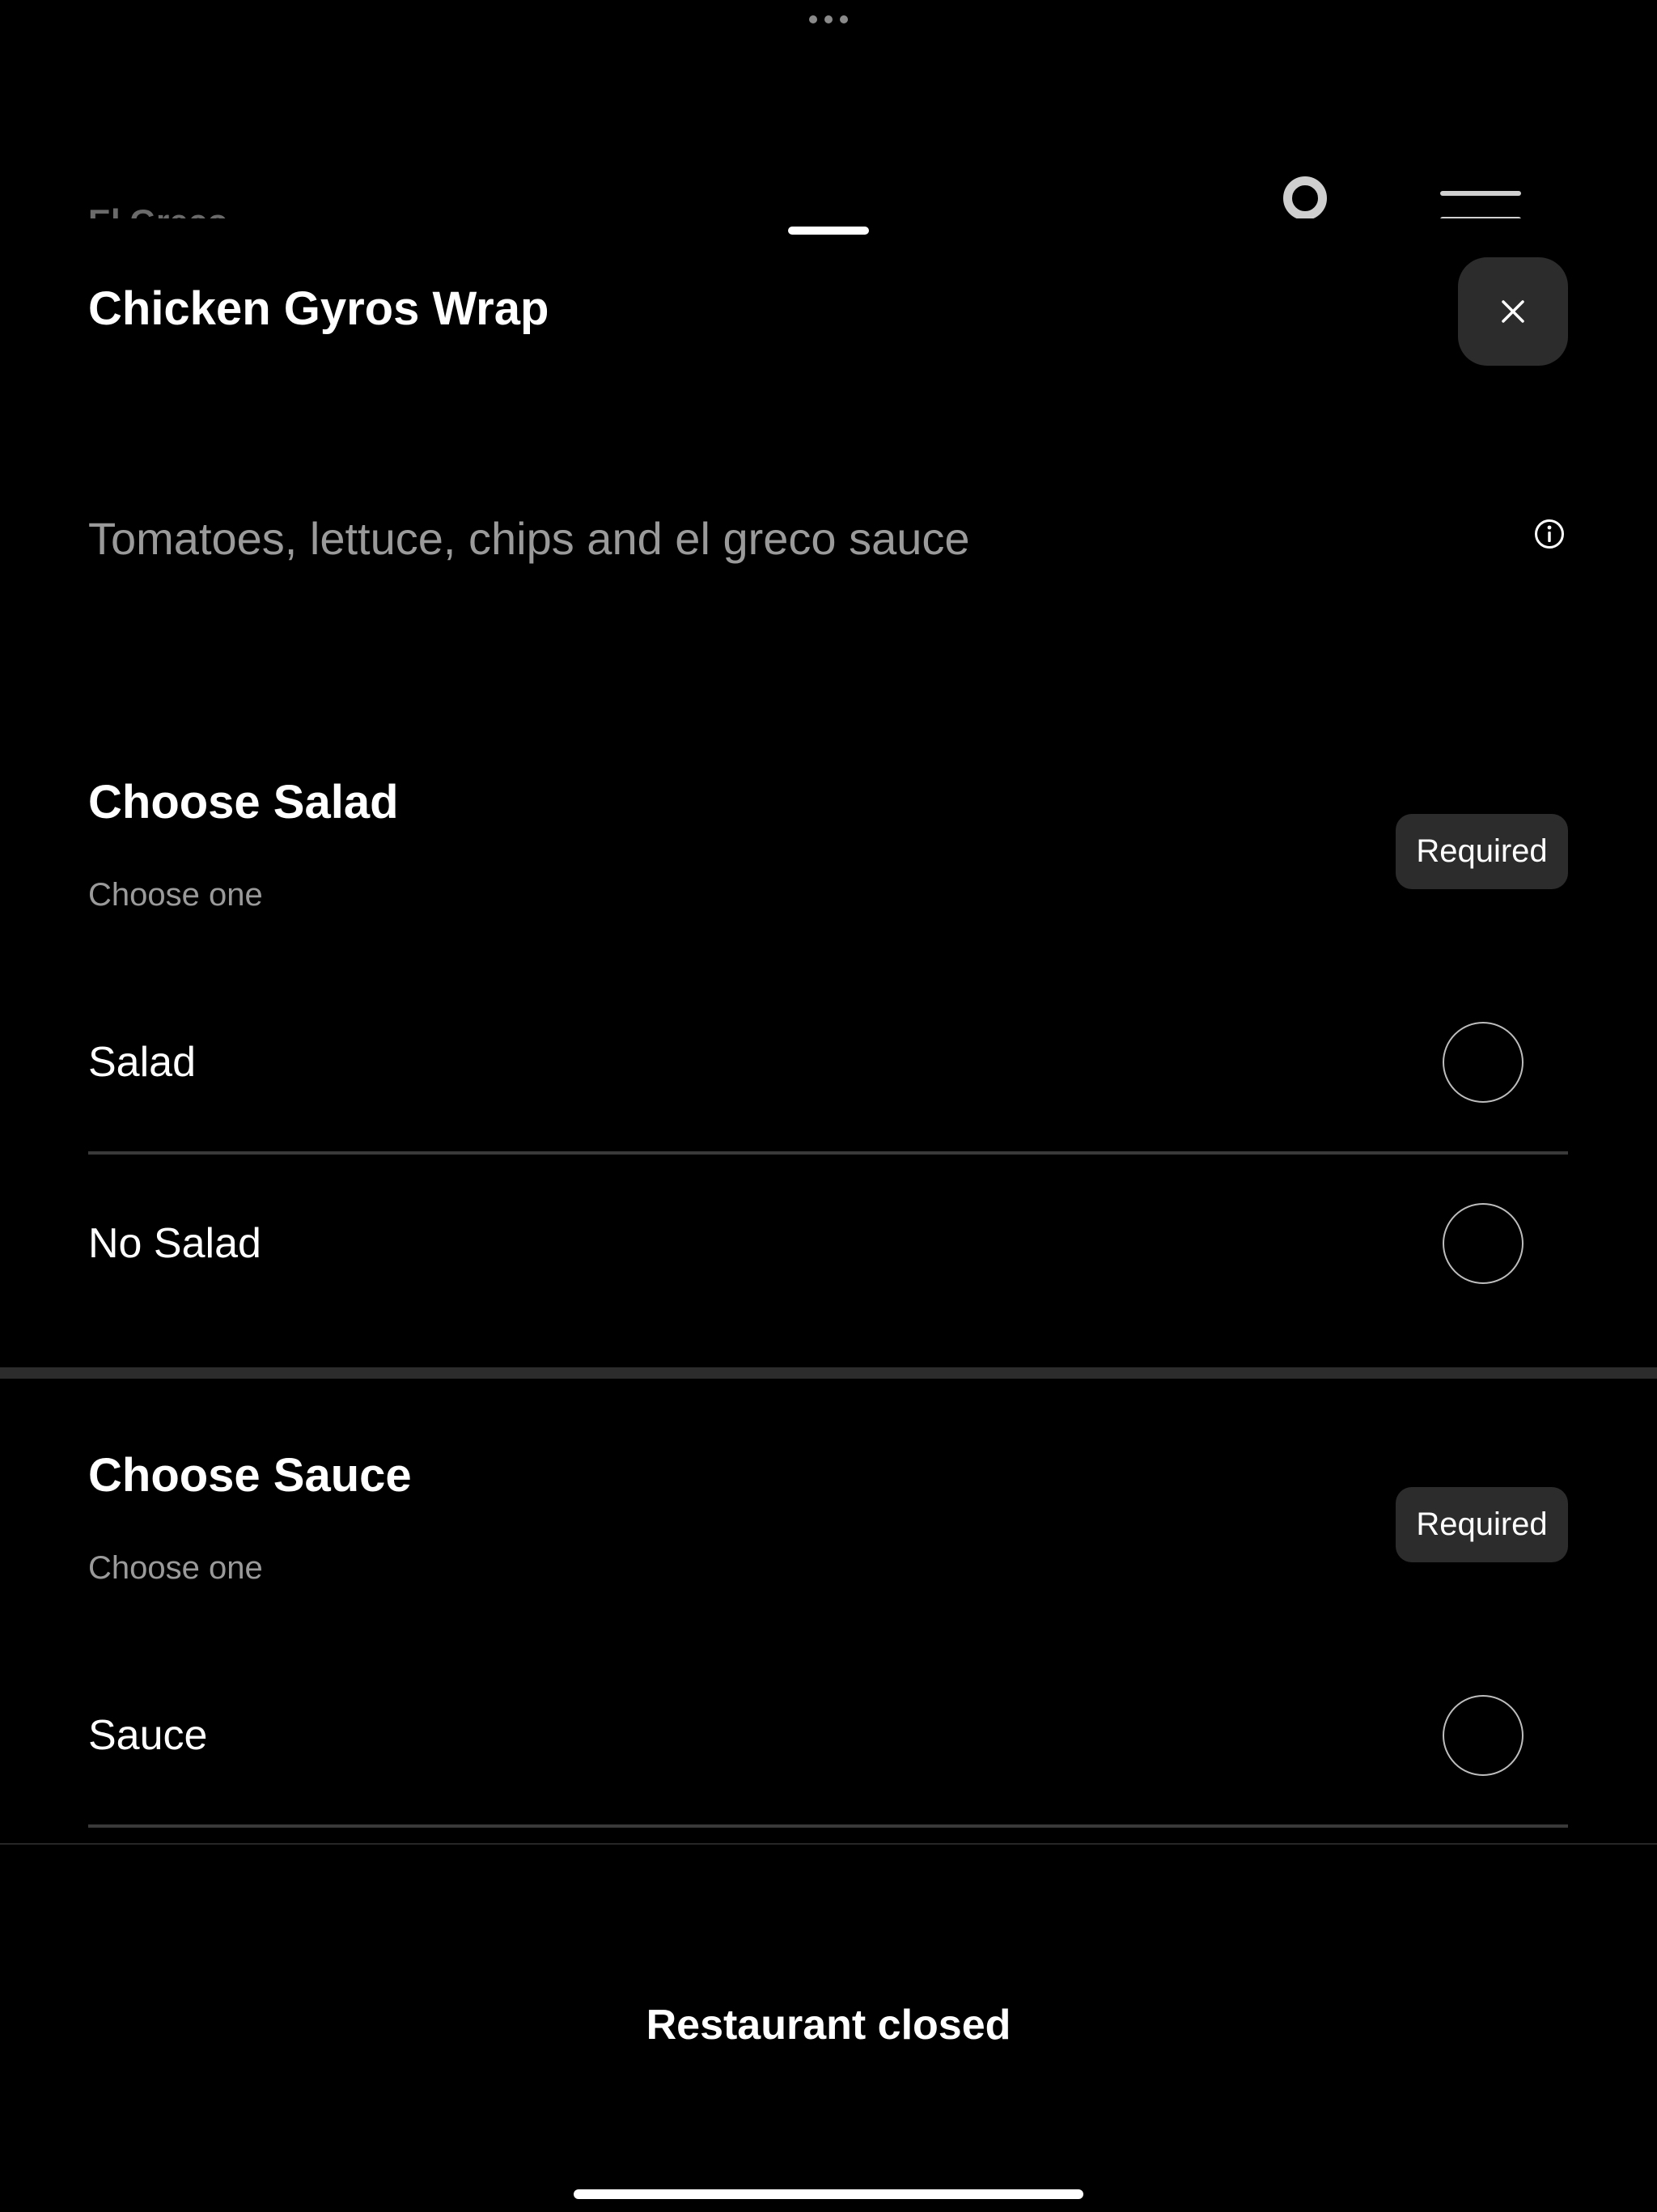 Image resolution: width=1657 pixels, height=2212 pixels. What do you see at coordinates (828, 231) in the screenshot?
I see `sheet-grabber` at bounding box center [828, 231].